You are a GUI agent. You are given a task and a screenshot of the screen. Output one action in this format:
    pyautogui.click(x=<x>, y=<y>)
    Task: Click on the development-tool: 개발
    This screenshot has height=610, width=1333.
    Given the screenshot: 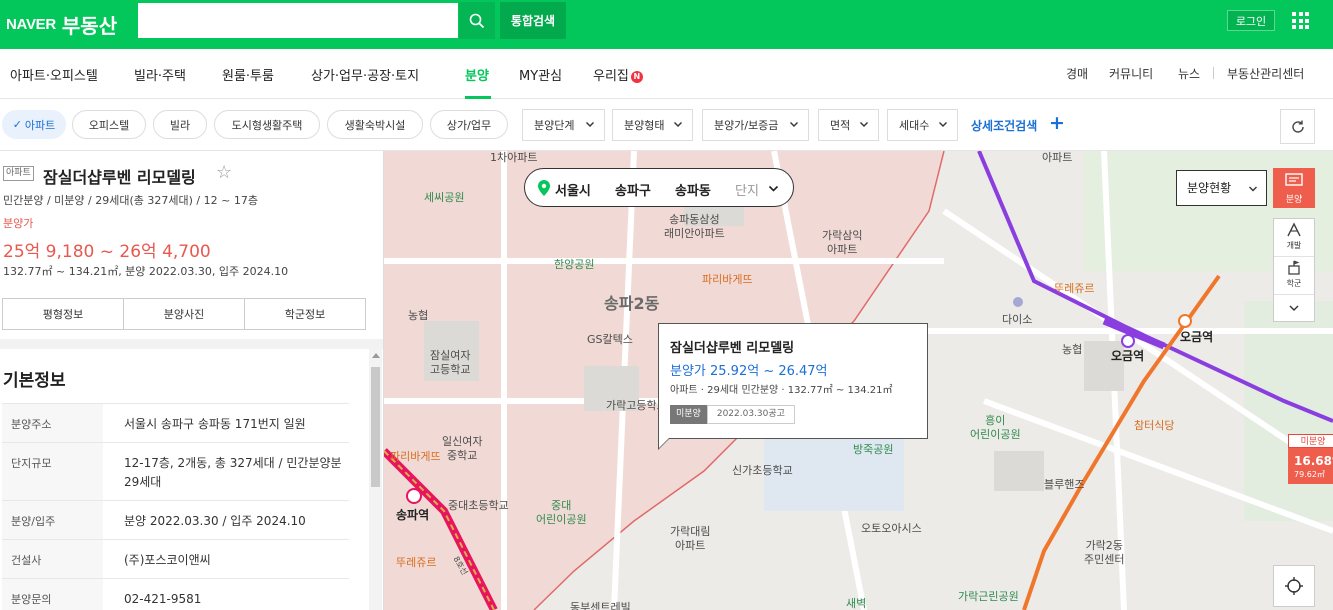 What is the action you would take?
    pyautogui.click(x=1294, y=238)
    